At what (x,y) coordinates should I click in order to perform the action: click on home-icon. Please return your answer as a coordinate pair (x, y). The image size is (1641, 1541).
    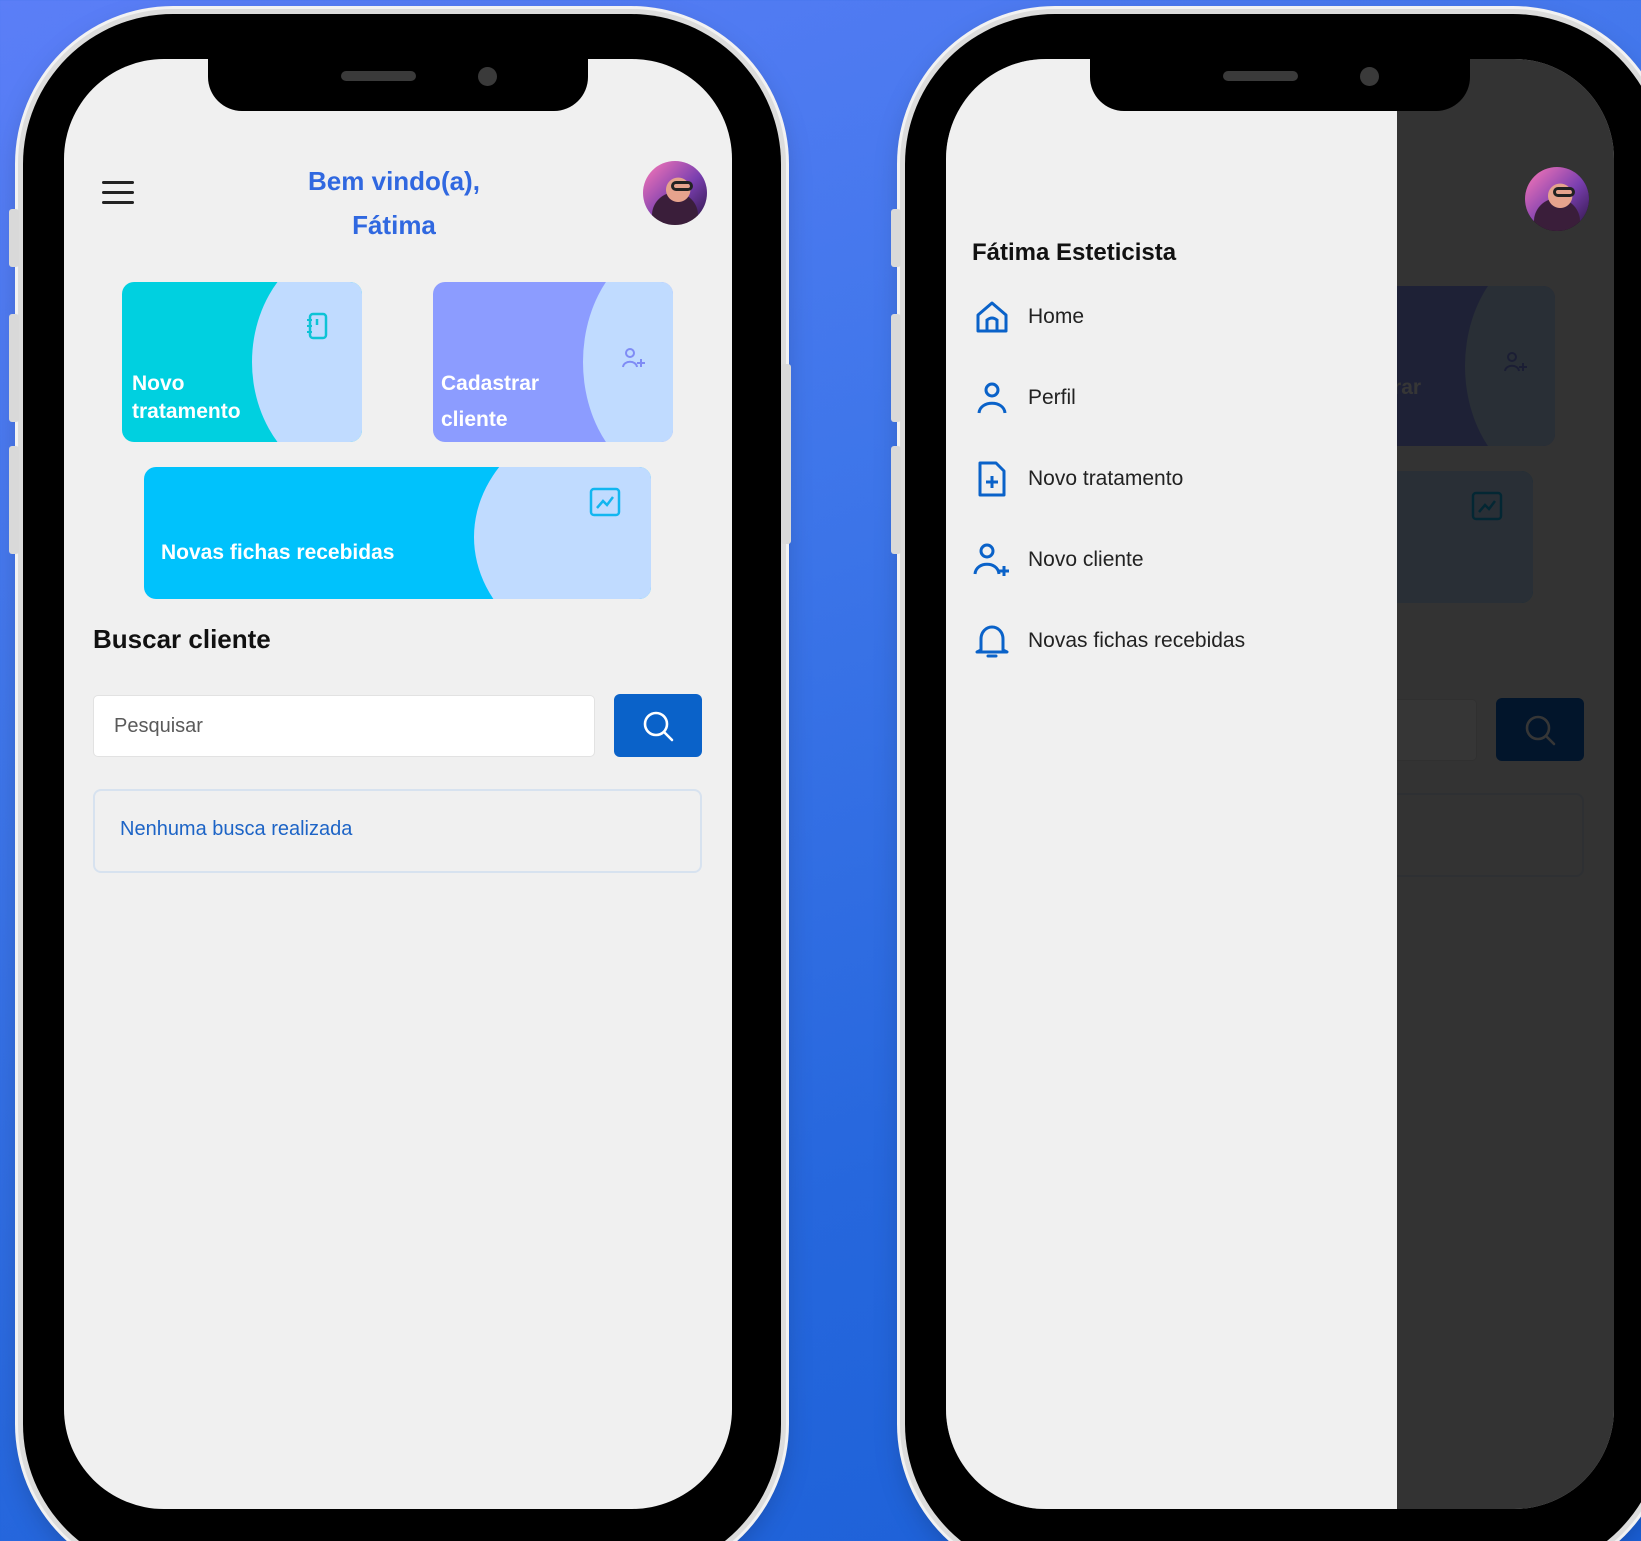
    Looking at the image, I should click on (992, 317).